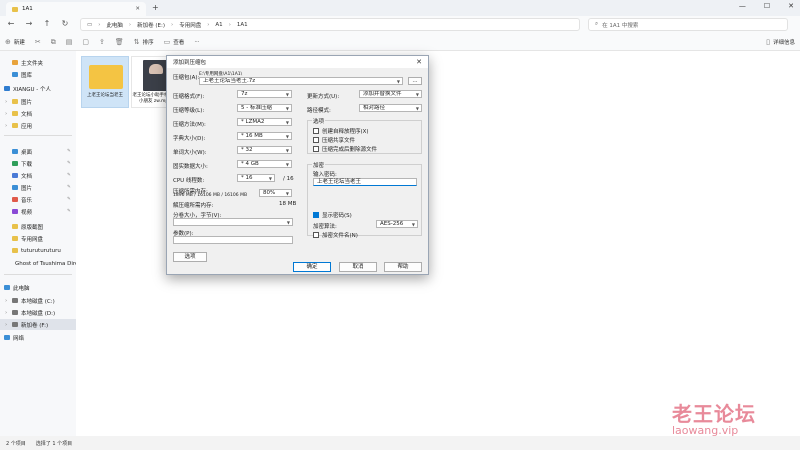  I want to click on enc-method-select: AES-256 ▼, so click(397, 224).